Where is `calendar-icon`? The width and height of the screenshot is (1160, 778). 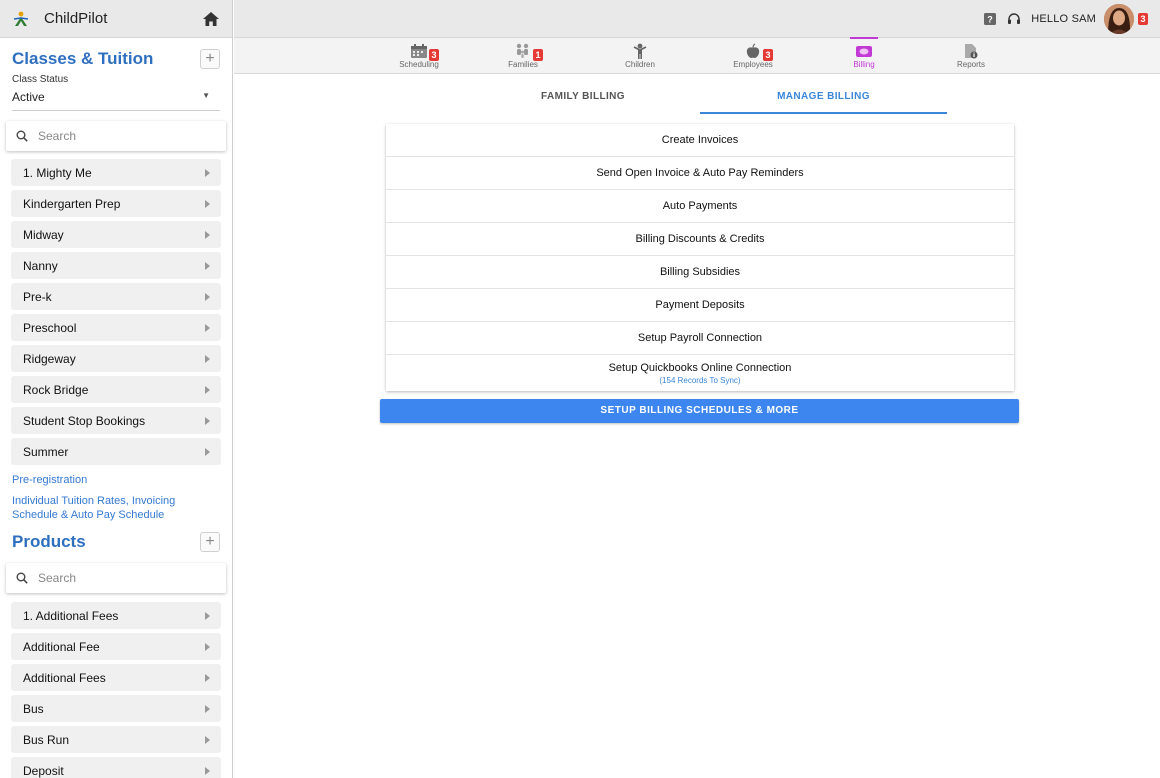
calendar-icon is located at coordinates (419, 51).